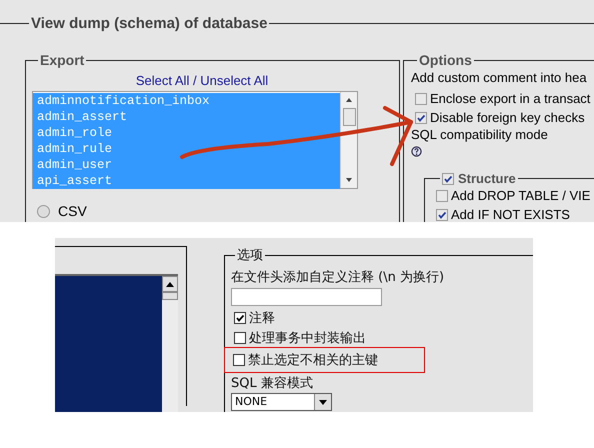 The width and height of the screenshot is (594, 448). What do you see at coordinates (416, 151) in the screenshot?
I see `help-icon` at bounding box center [416, 151].